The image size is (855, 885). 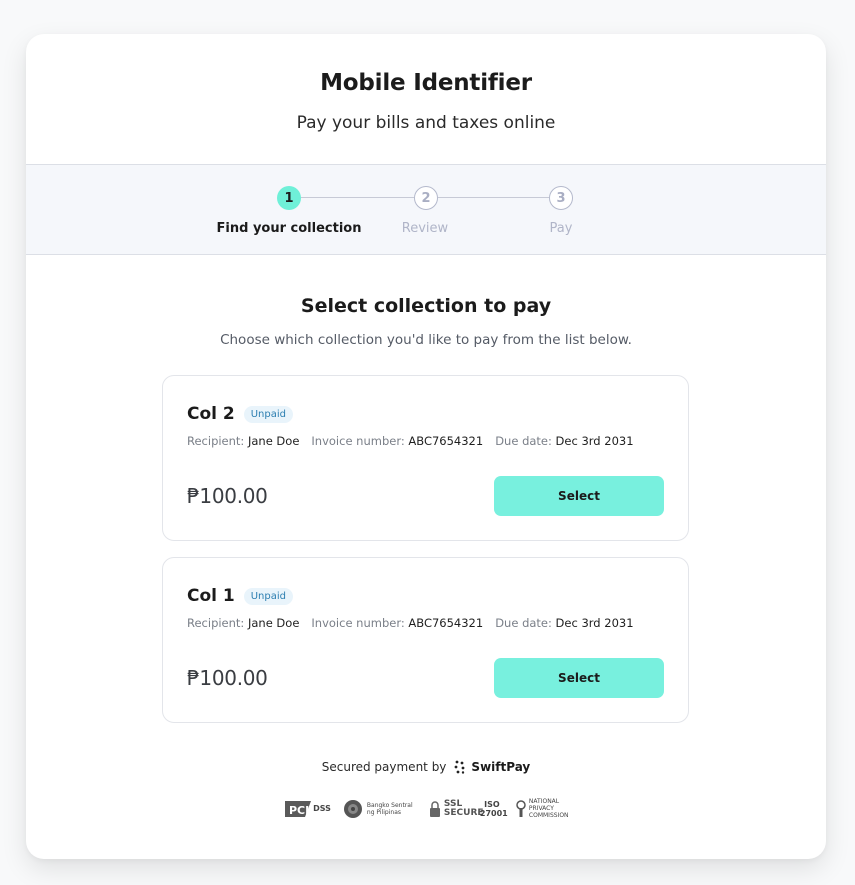 I want to click on npc-text: NATIONAL PRIVACY COMMISSION, so click(x=548, y=808).